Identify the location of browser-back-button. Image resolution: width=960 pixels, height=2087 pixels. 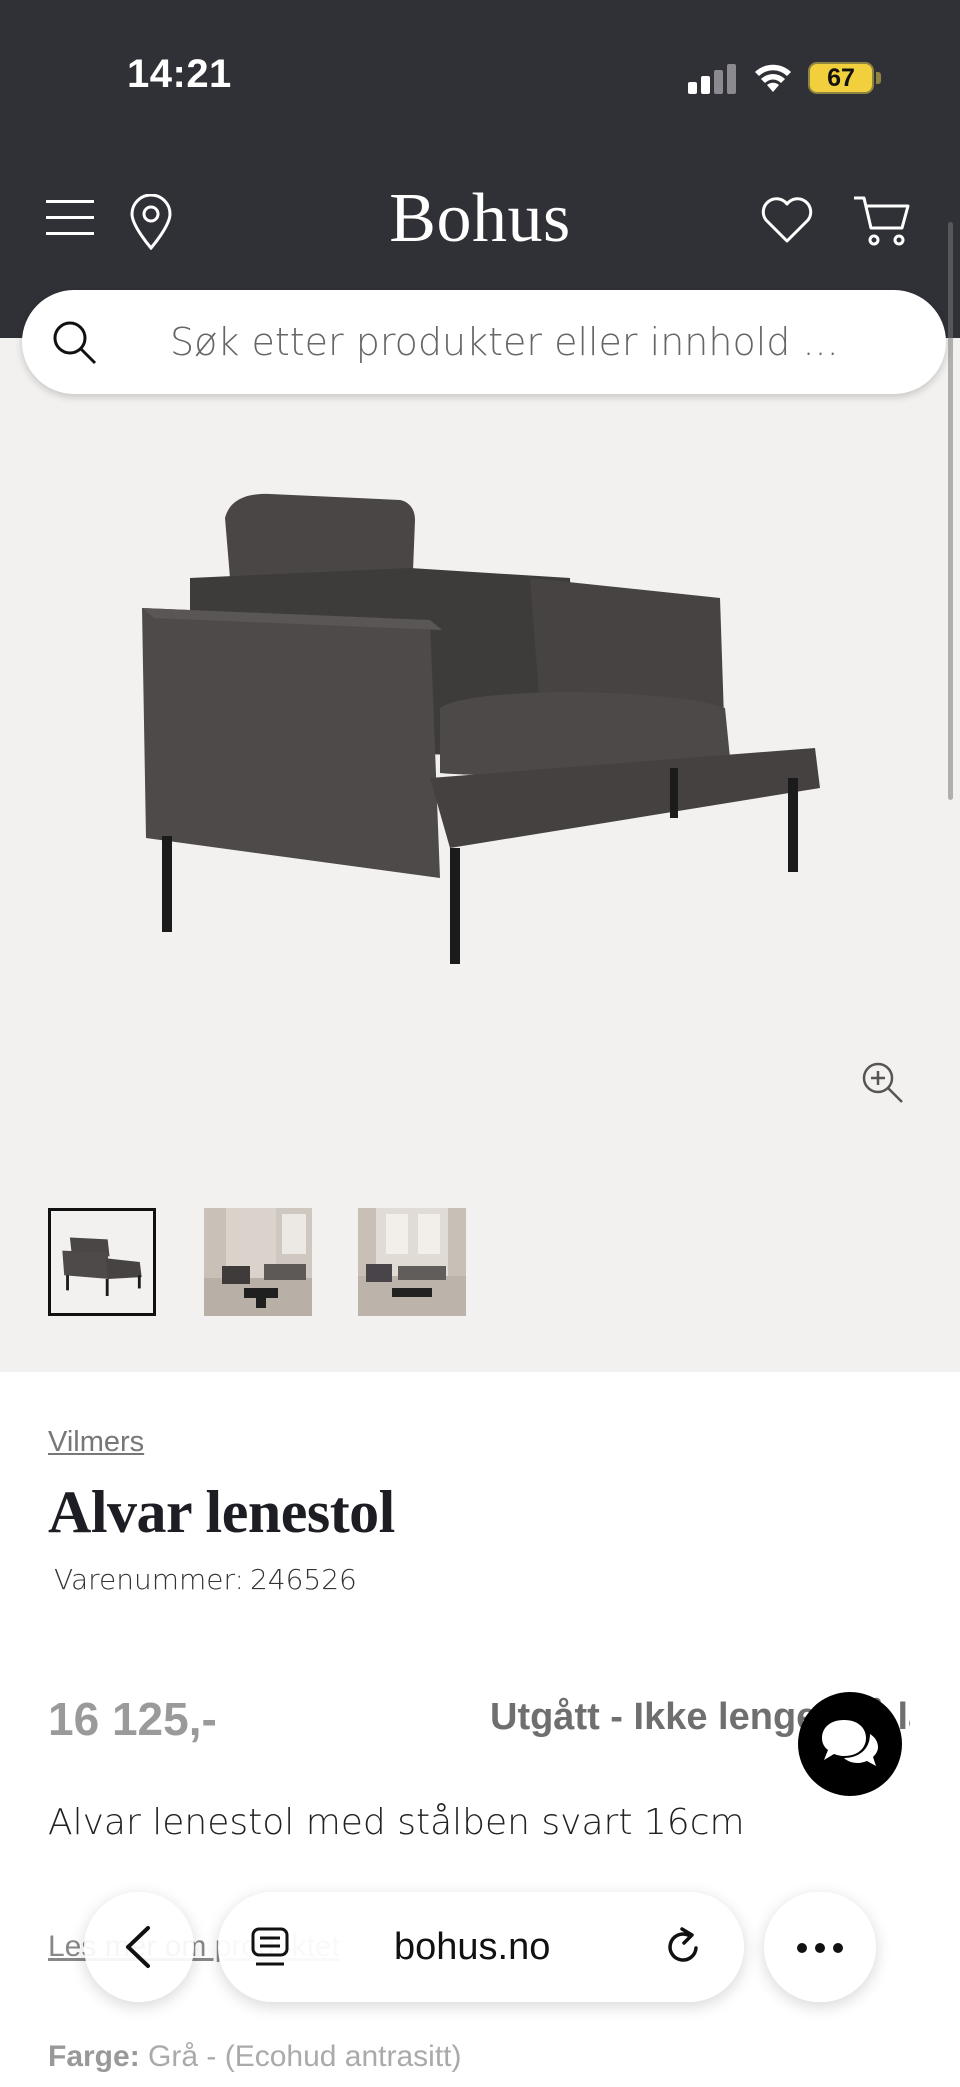
(139, 1947).